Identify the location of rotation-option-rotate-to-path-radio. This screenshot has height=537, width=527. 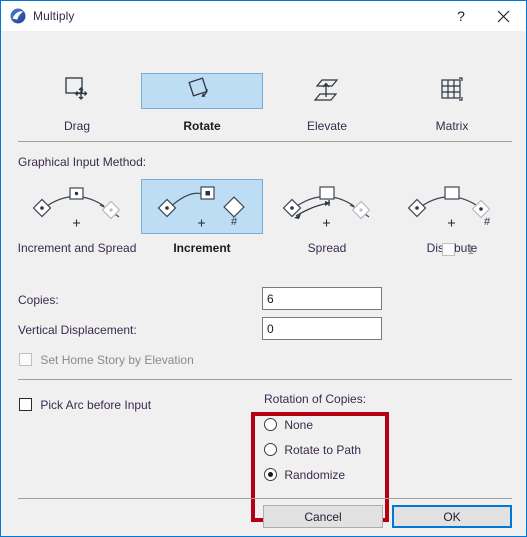
(270, 450).